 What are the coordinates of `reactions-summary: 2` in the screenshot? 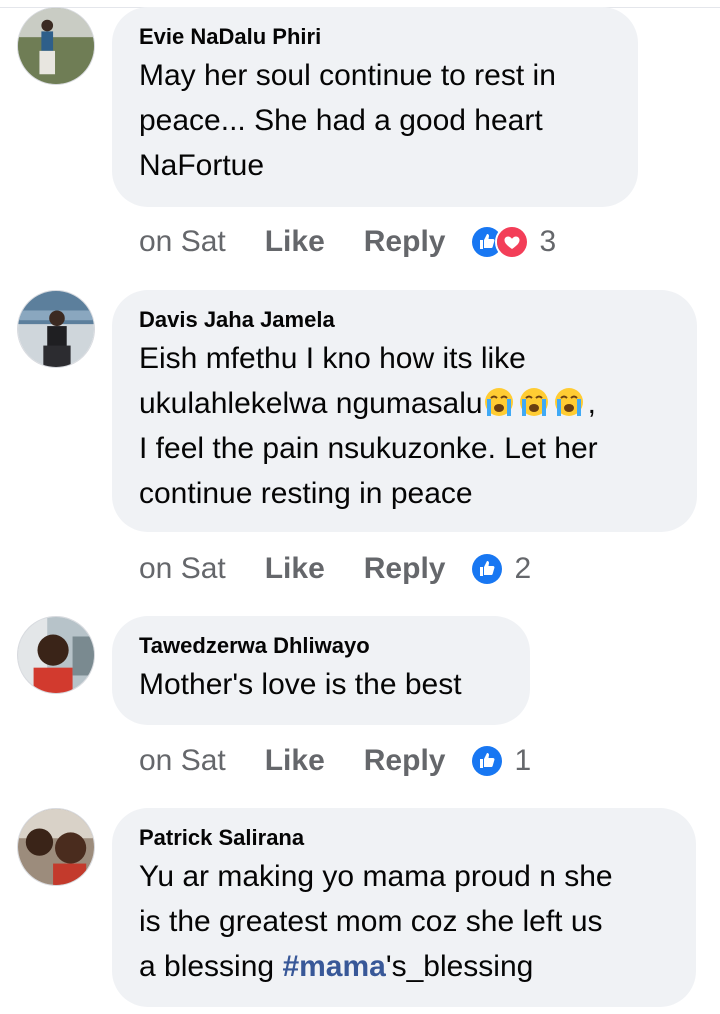 It's located at (500, 569).